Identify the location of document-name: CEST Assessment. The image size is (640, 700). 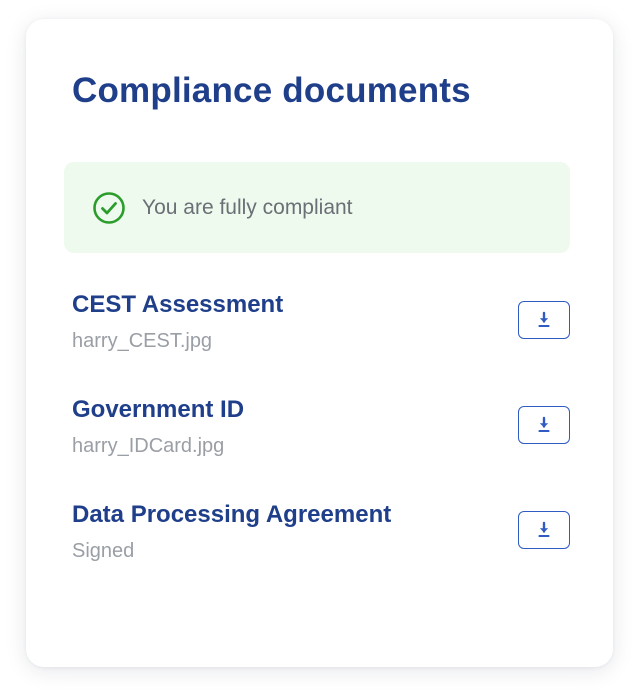
(178, 304).